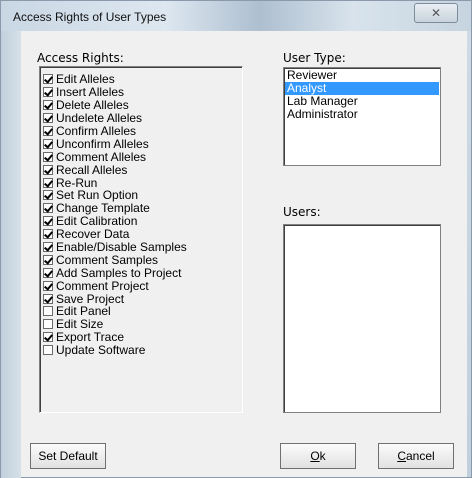 The height and width of the screenshot is (478, 472). What do you see at coordinates (92, 105) in the screenshot?
I see `access-right-label: Delete Alleles` at bounding box center [92, 105].